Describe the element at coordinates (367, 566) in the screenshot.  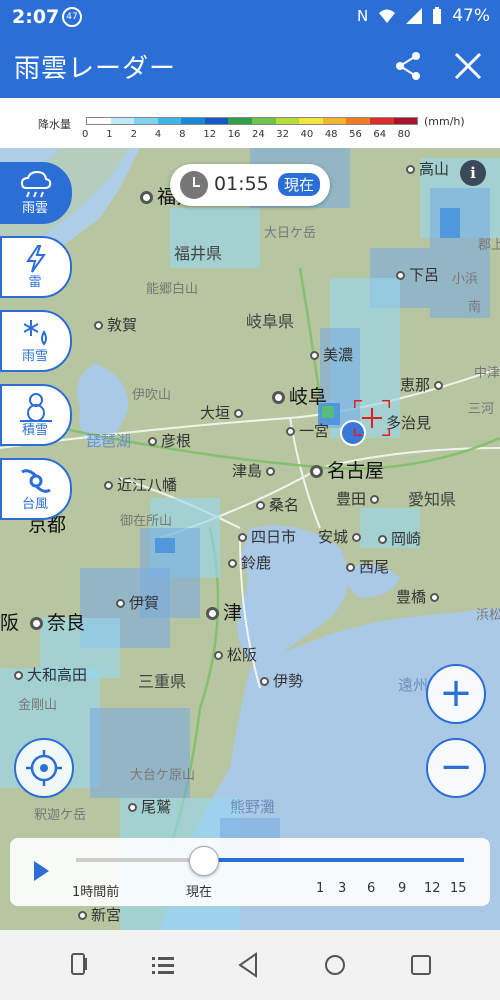
I see `place-nishio: 西尾` at that location.